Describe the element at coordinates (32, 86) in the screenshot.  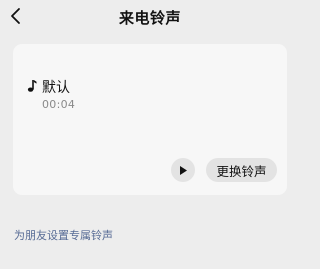
I see `music-note-icon` at that location.